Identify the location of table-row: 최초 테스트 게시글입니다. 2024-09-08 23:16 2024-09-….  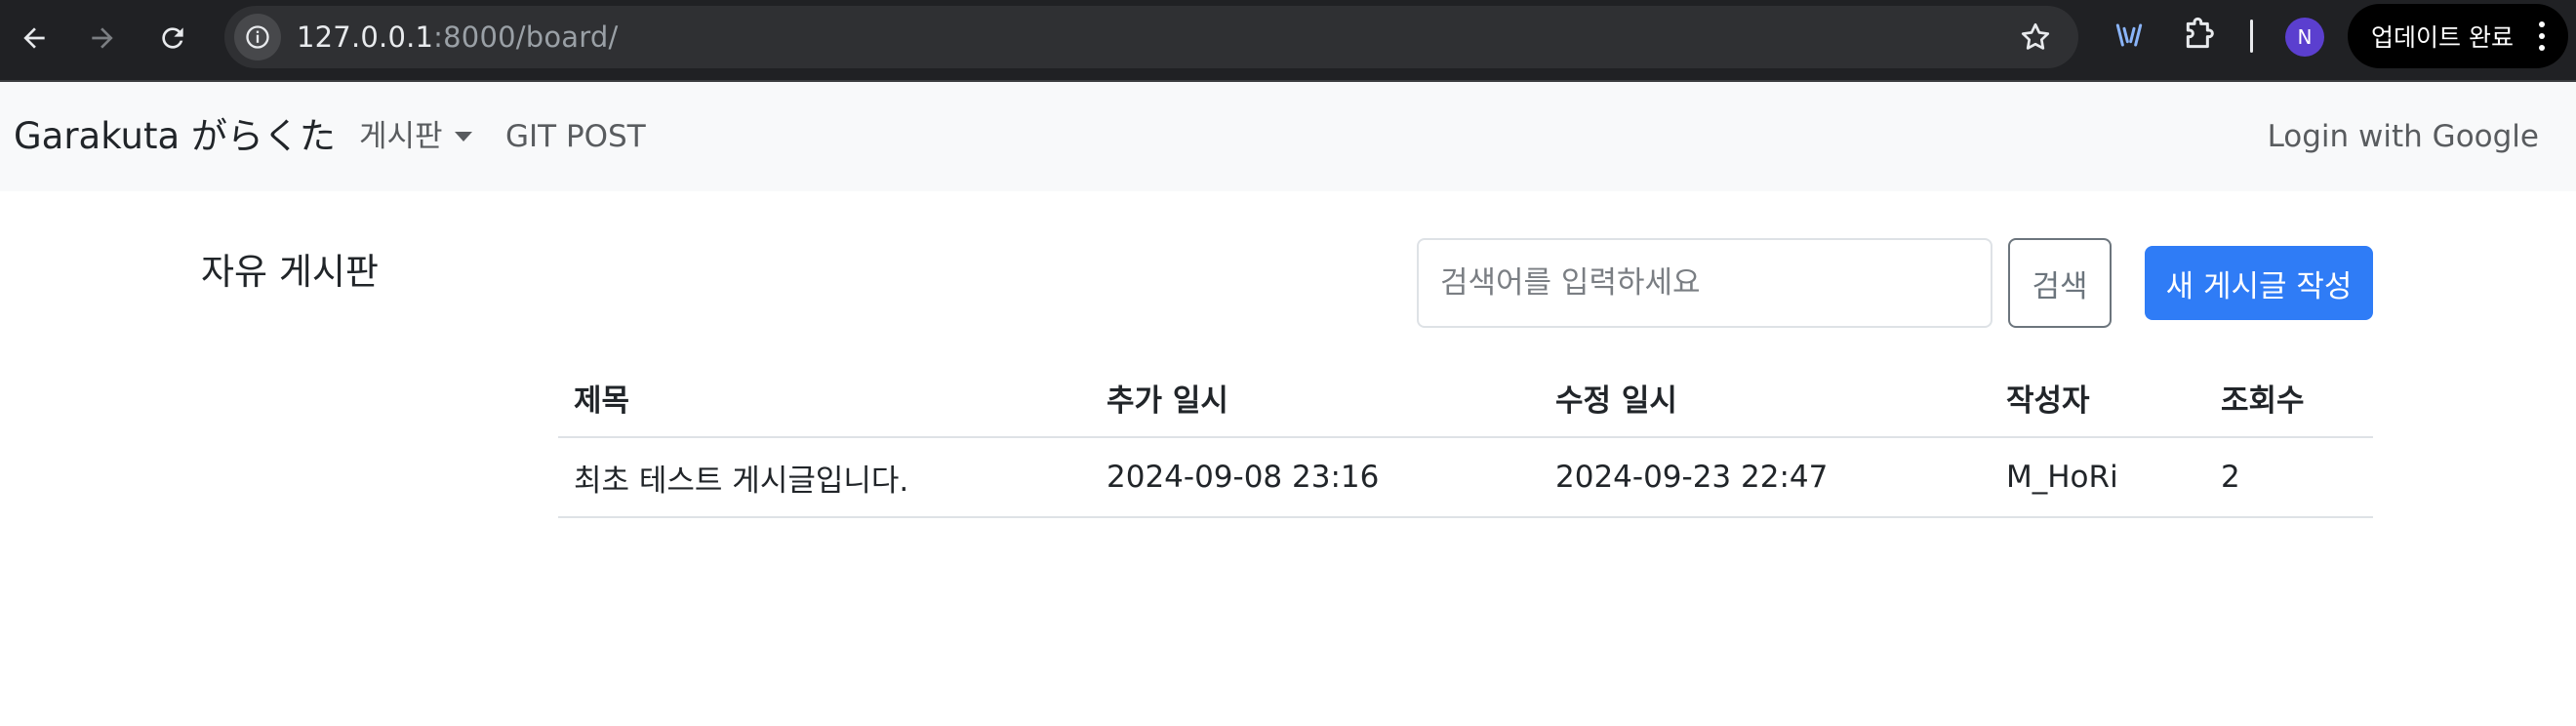
(1465, 477).